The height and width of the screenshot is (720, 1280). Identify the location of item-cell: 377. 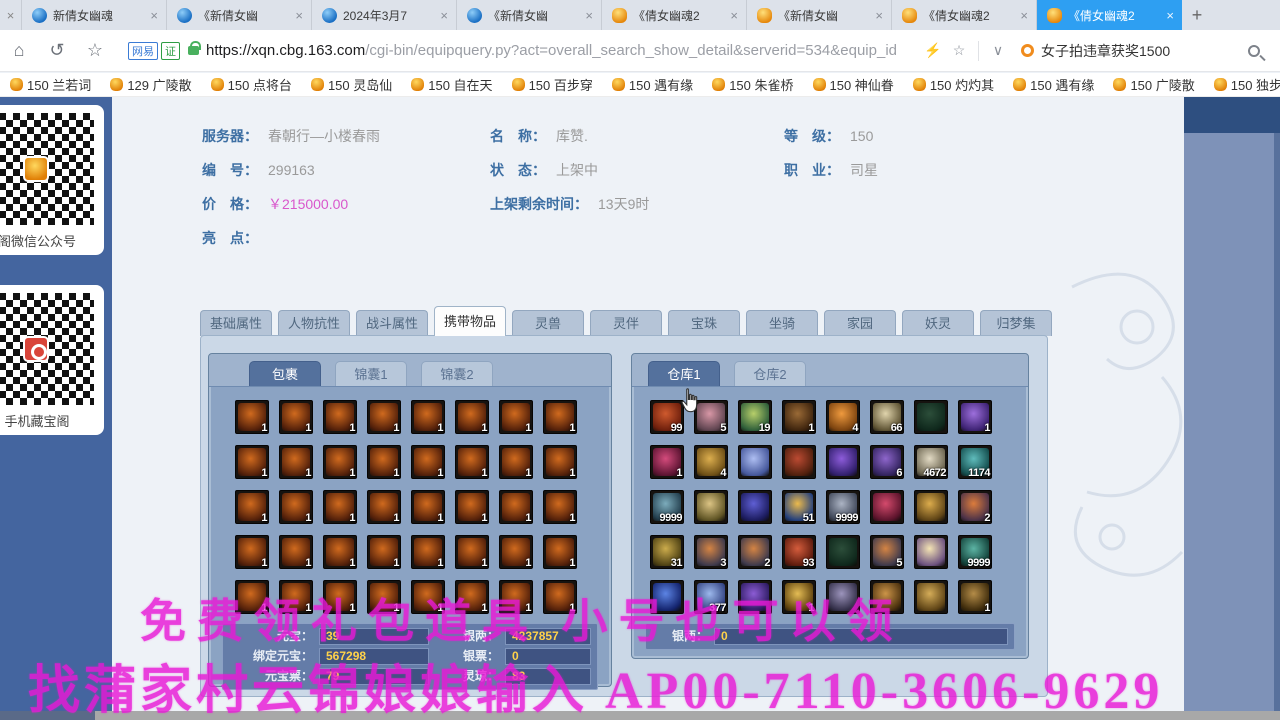
(711, 597).